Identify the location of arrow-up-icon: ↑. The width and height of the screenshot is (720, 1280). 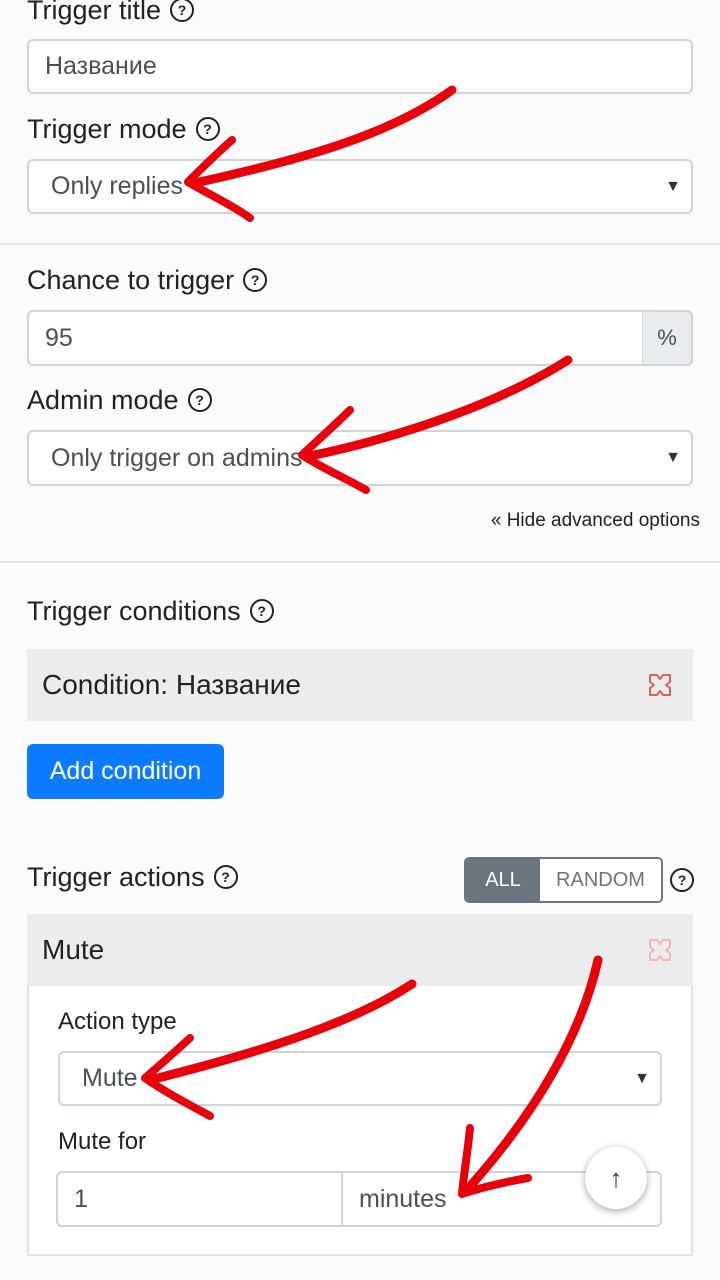
(616, 1177).